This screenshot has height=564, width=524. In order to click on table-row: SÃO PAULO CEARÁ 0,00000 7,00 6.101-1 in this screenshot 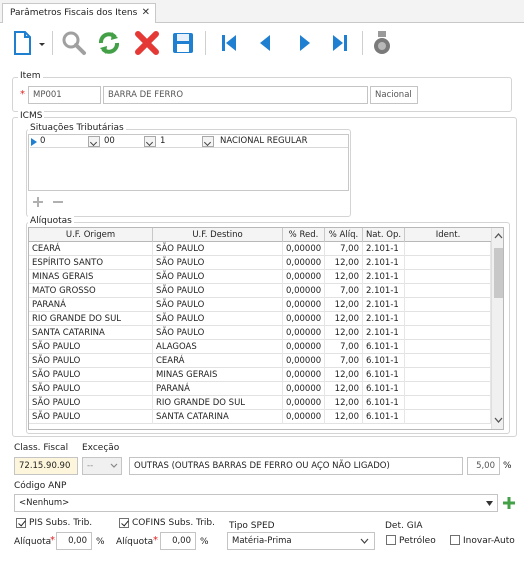, I will do `click(260, 361)`.